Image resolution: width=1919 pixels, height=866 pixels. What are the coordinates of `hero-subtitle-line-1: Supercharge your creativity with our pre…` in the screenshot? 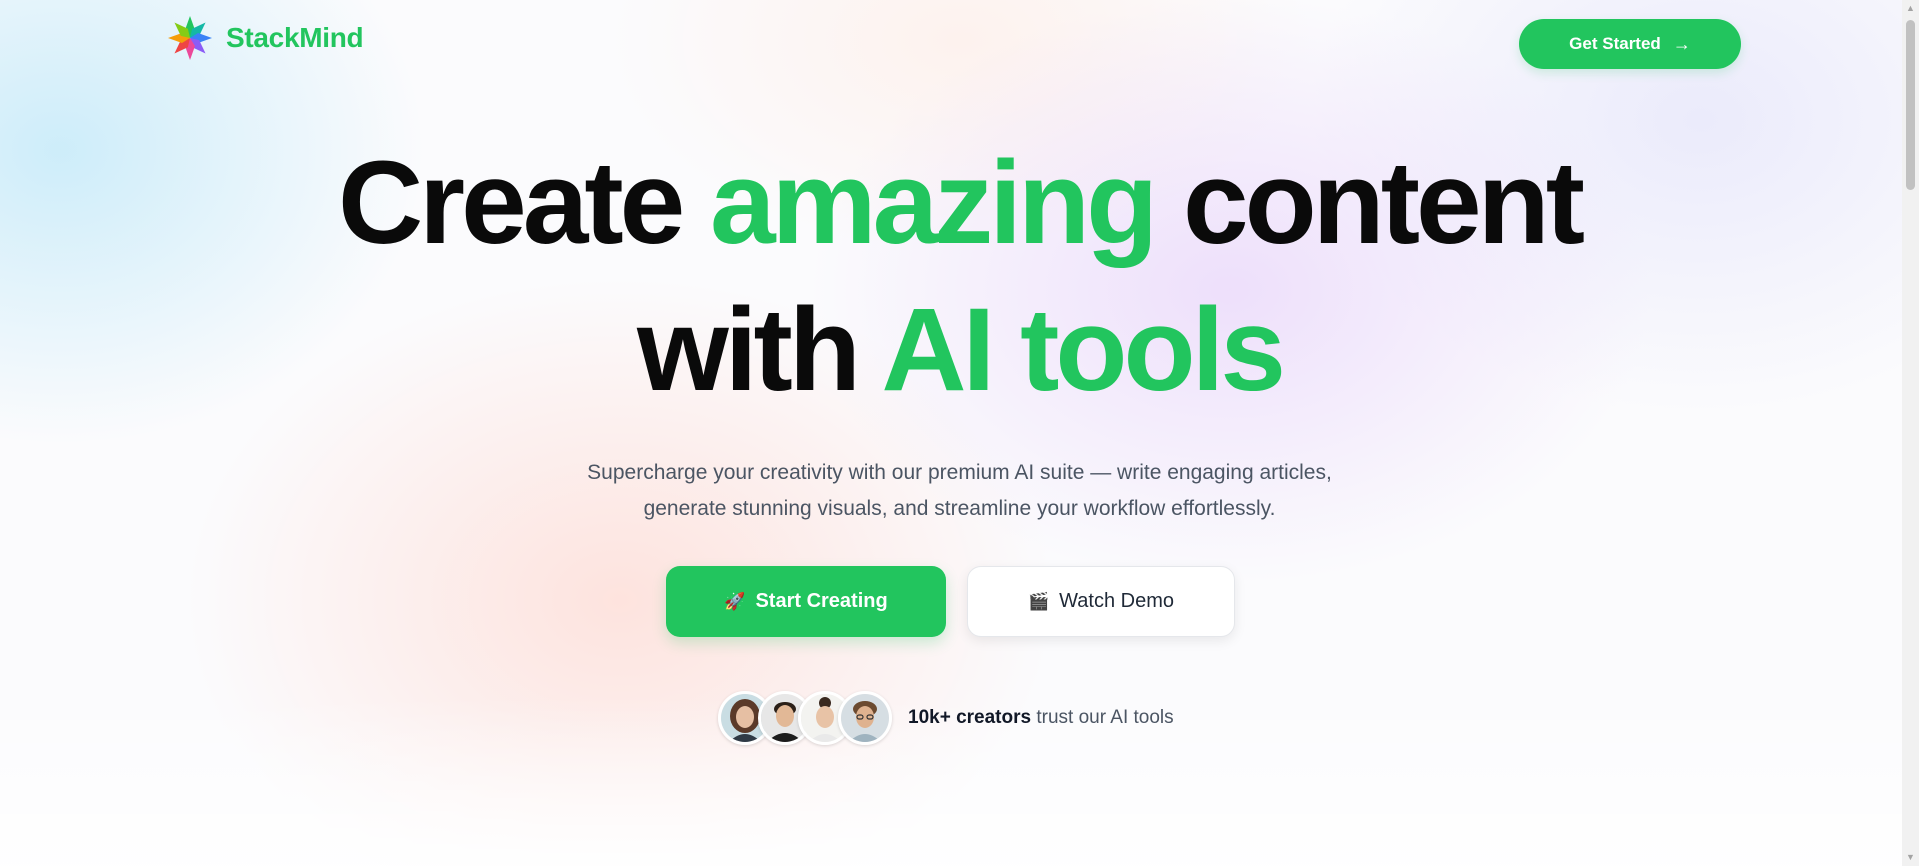 It's located at (959, 472).